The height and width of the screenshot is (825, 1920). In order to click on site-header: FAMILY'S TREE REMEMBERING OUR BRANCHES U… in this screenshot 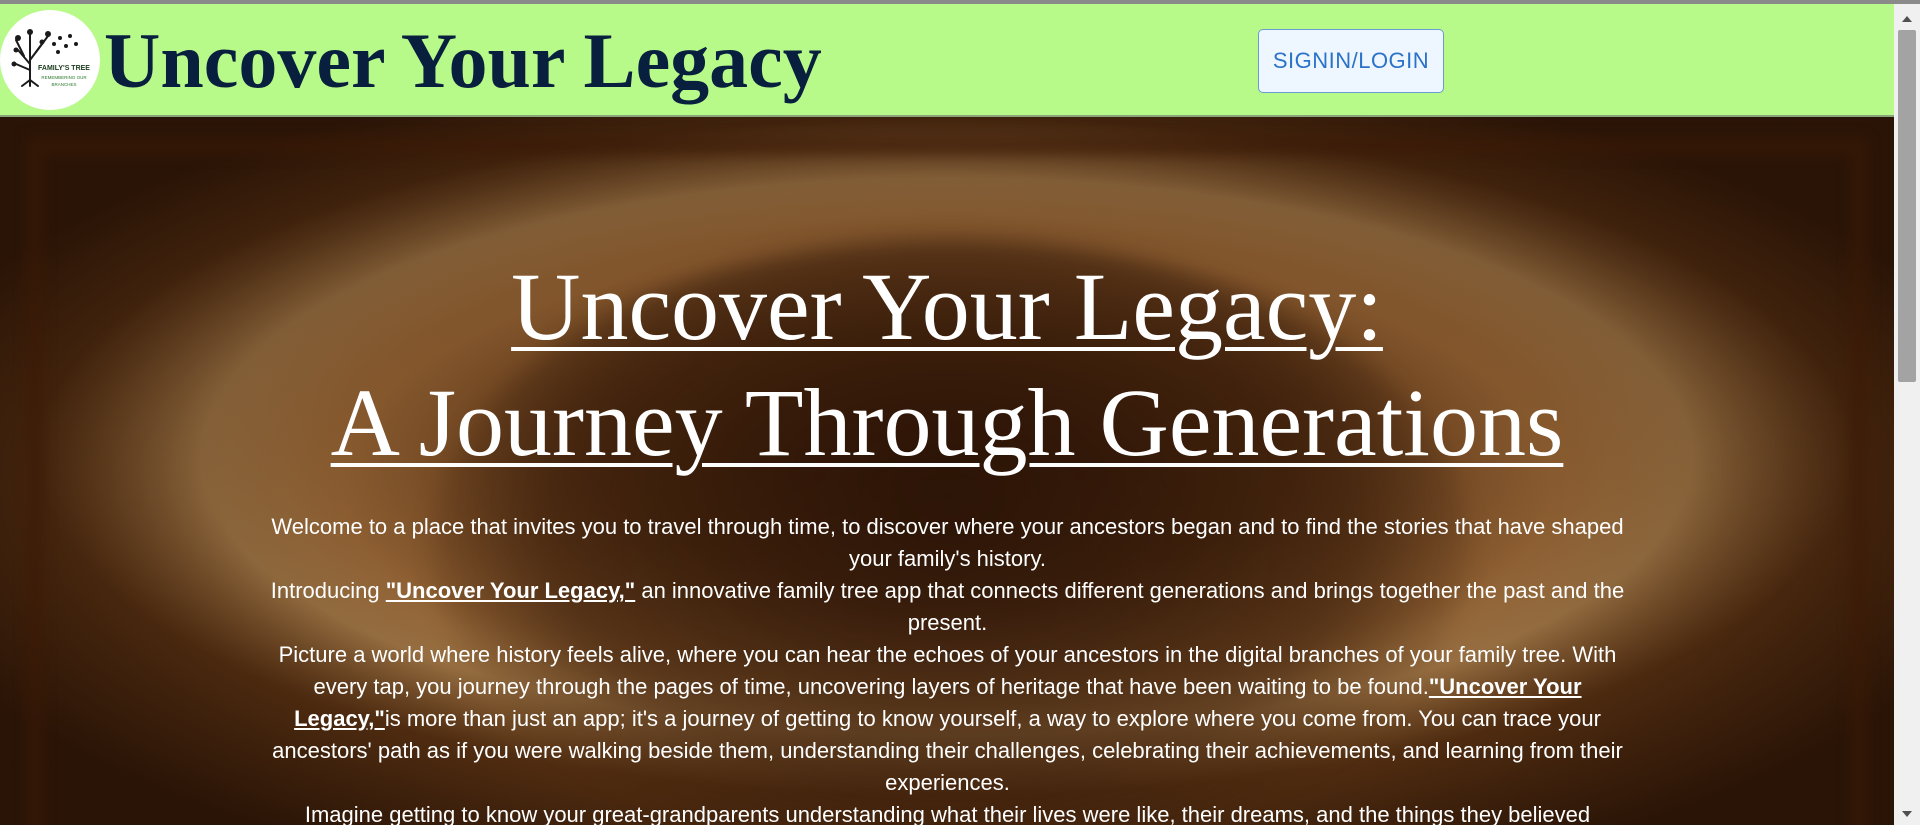, I will do `click(947, 60)`.